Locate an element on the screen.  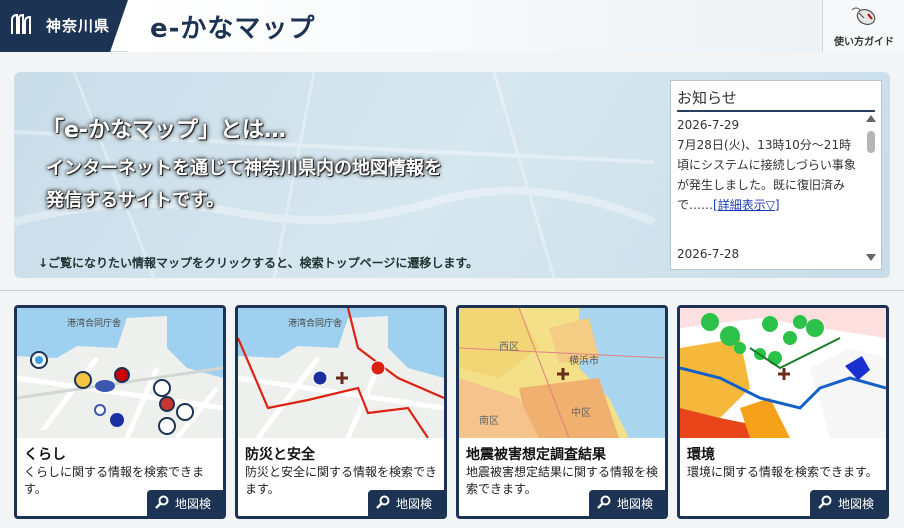
map-label: 横浜市 is located at coordinates (584, 360).